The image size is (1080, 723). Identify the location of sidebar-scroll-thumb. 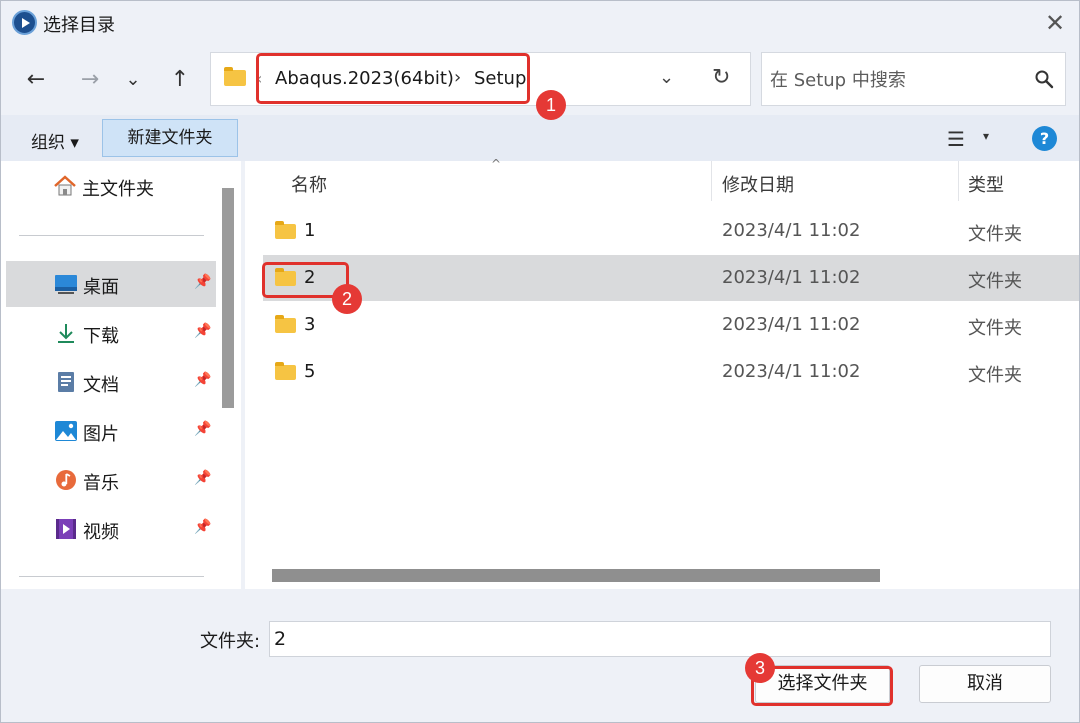
(228, 298).